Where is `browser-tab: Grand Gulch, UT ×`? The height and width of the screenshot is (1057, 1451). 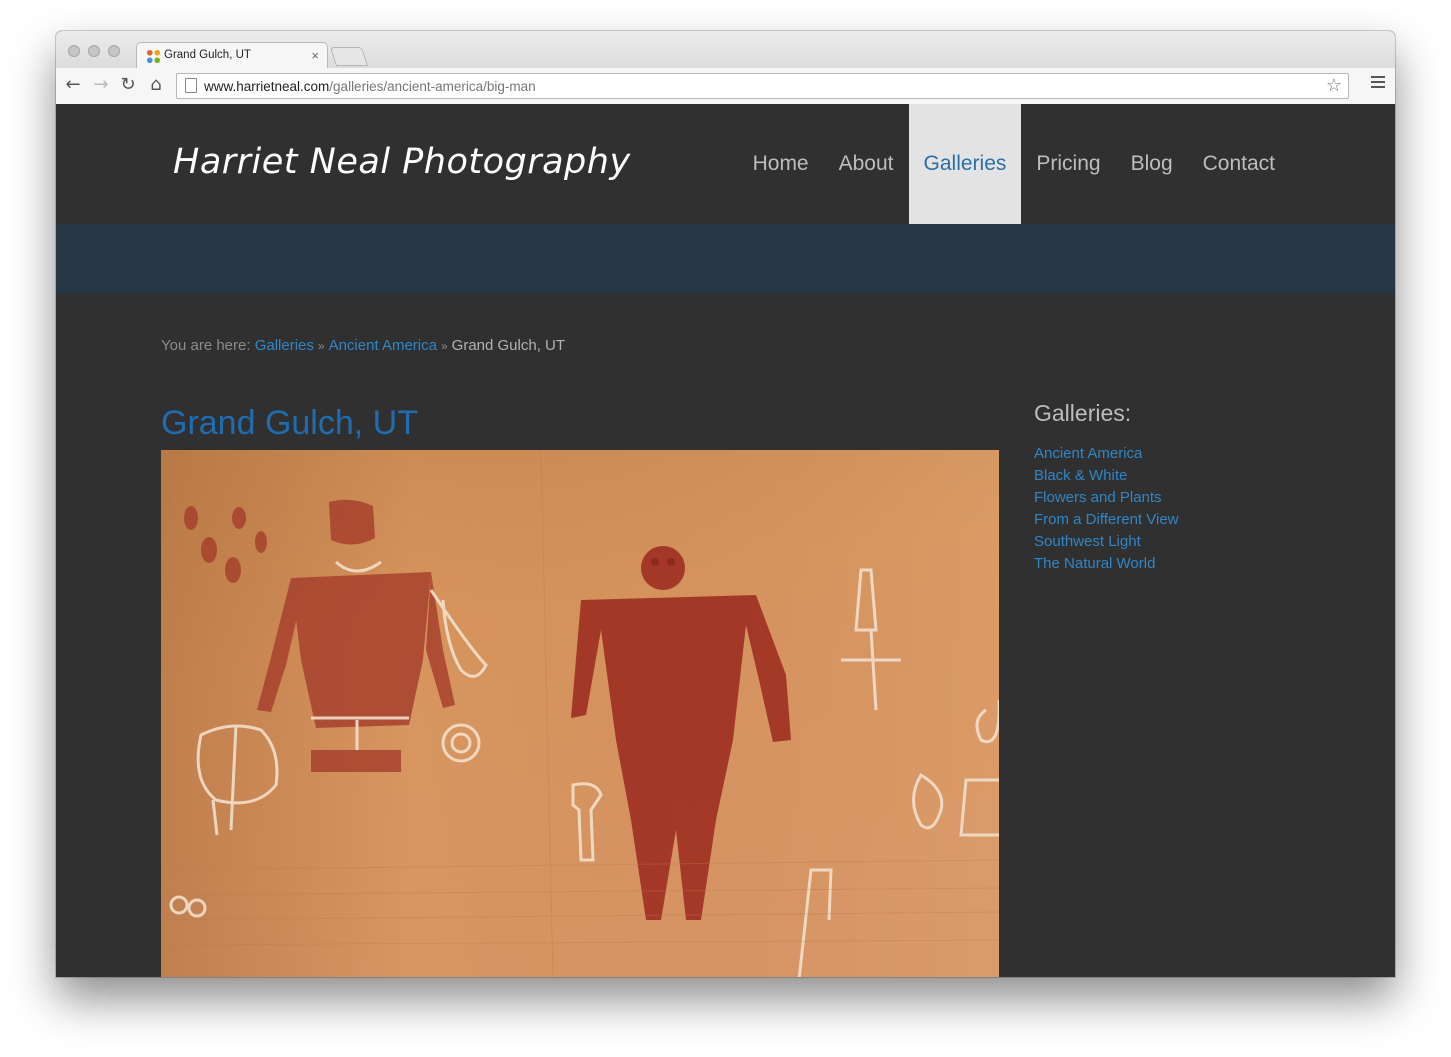
browser-tab: Grand Gulch, UT × is located at coordinates (232, 55).